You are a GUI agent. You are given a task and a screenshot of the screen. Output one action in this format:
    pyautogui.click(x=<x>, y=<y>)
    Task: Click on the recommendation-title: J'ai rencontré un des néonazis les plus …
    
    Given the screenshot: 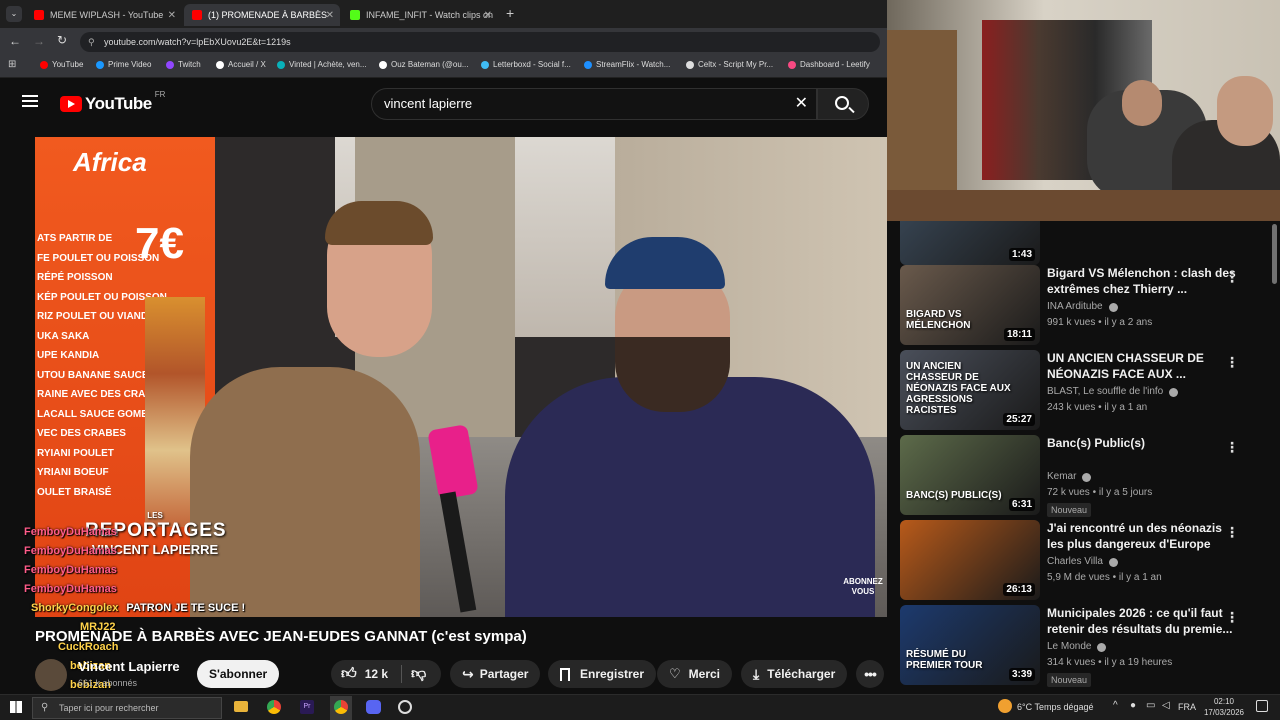 What is the action you would take?
    pyautogui.click(x=1142, y=536)
    